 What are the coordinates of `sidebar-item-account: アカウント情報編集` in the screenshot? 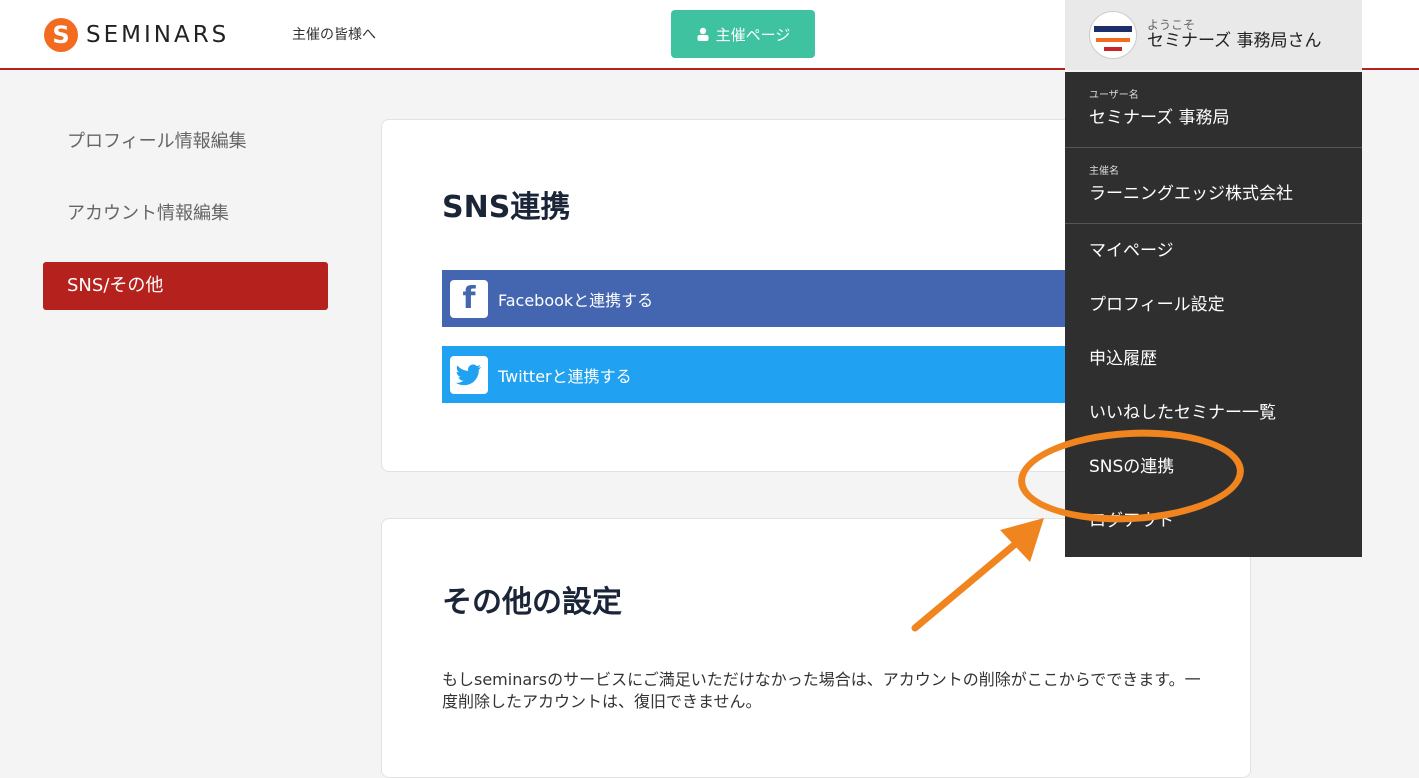 It's located at (185, 214).